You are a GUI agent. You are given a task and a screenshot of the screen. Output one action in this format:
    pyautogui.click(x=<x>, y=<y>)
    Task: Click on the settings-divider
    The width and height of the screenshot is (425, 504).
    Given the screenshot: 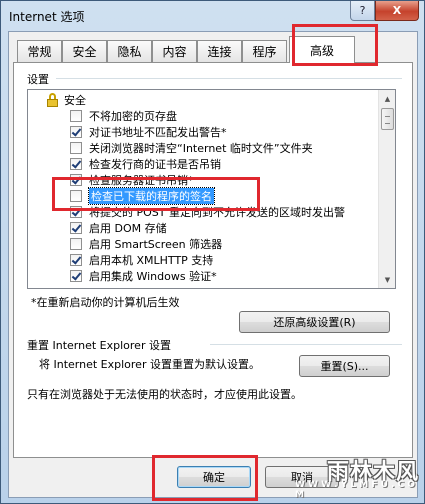 What is the action you would take?
    pyautogui.click(x=229, y=78)
    